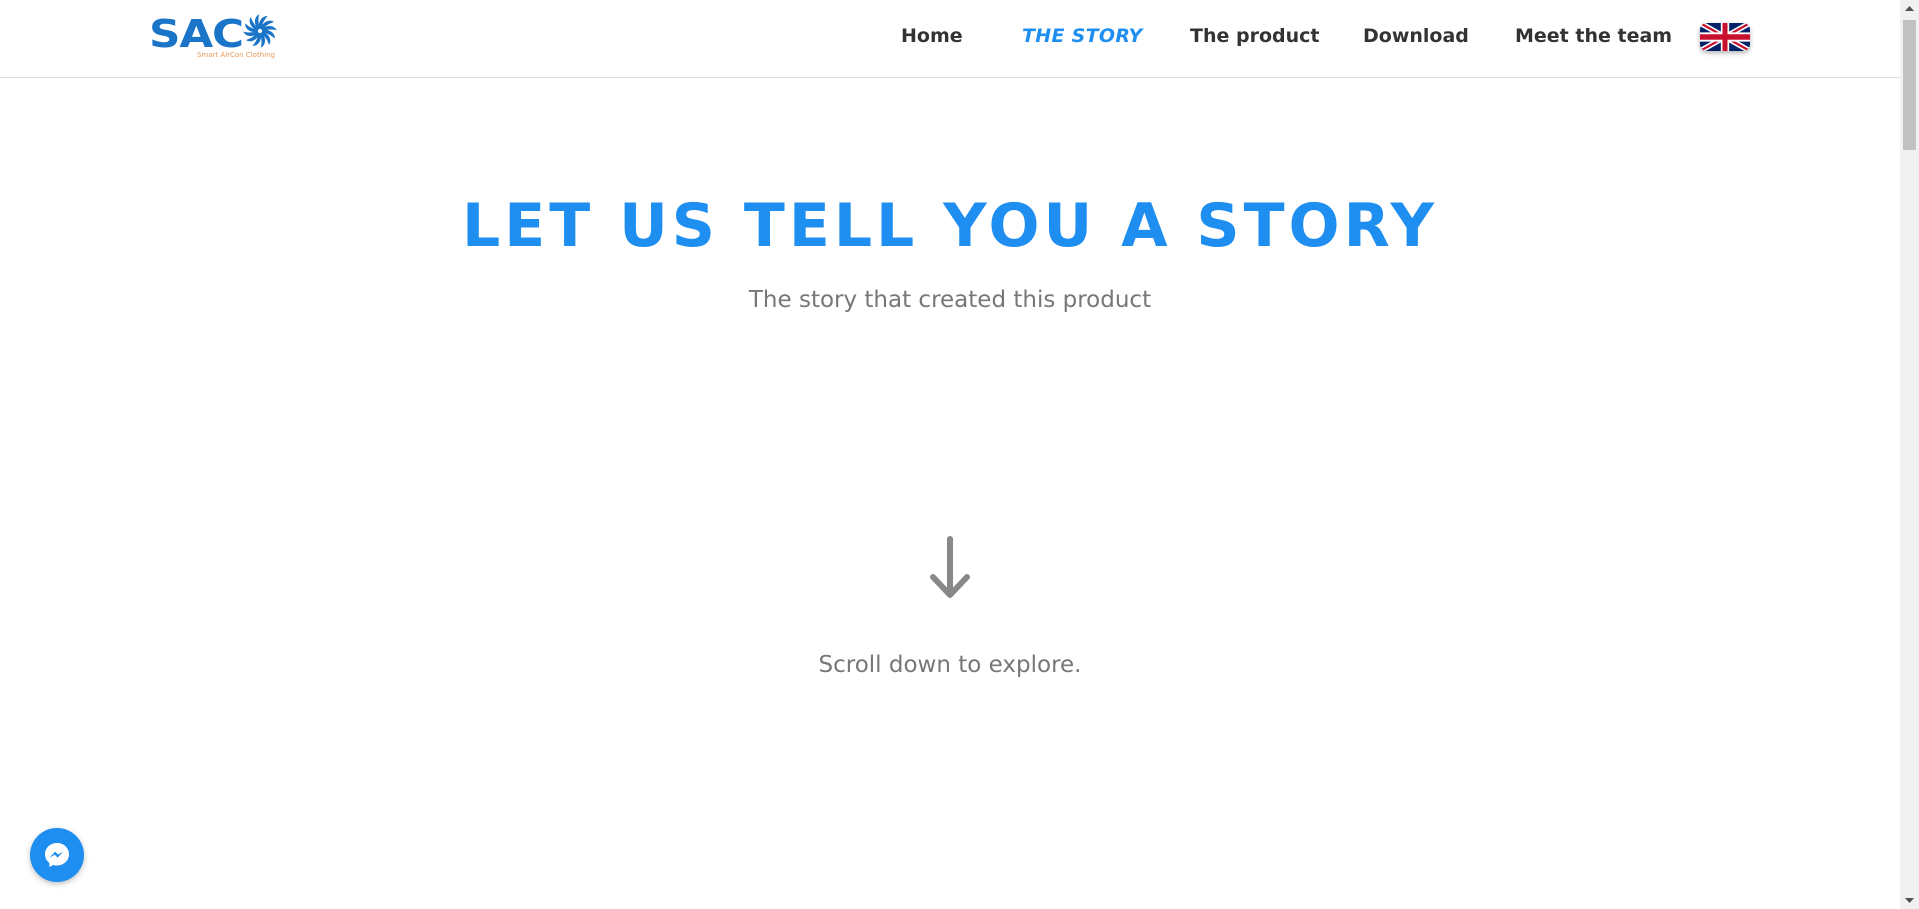 The height and width of the screenshot is (909, 1919). What do you see at coordinates (950, 300) in the screenshot?
I see `page-subtitle: The story that created this product` at bounding box center [950, 300].